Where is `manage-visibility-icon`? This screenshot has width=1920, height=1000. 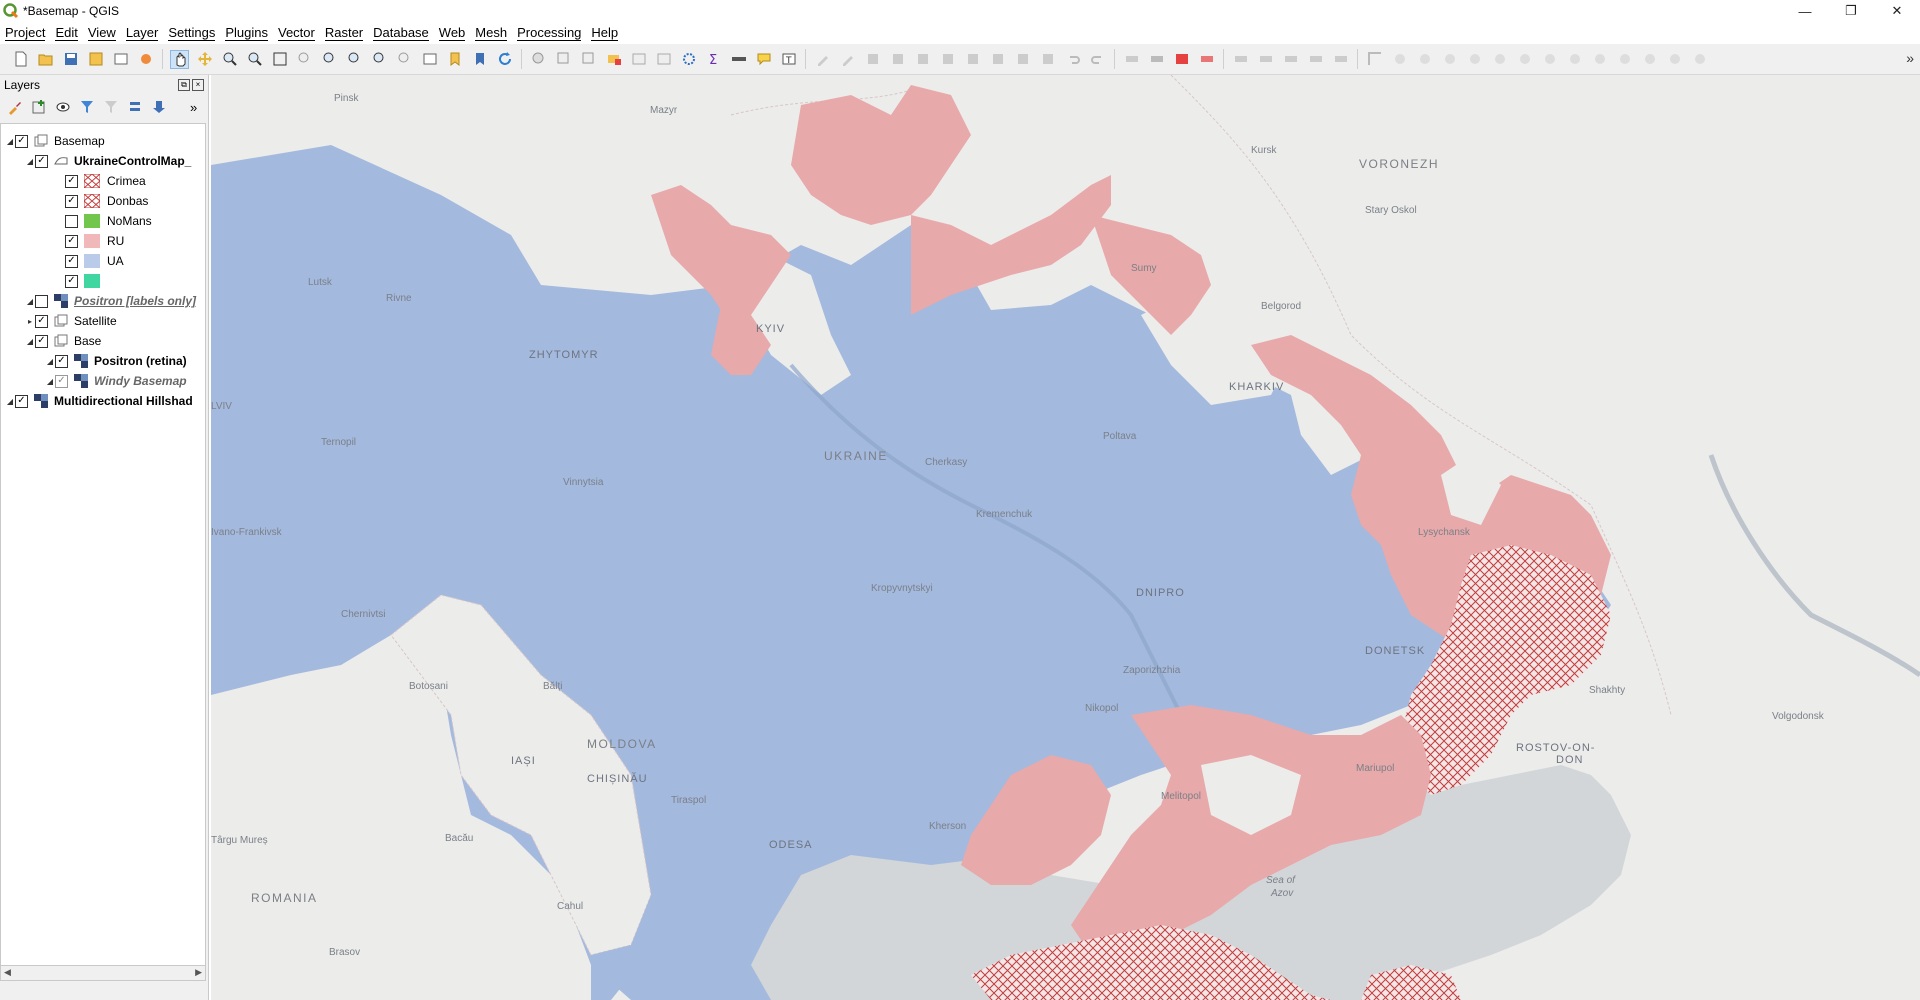 manage-visibility-icon is located at coordinates (63, 107).